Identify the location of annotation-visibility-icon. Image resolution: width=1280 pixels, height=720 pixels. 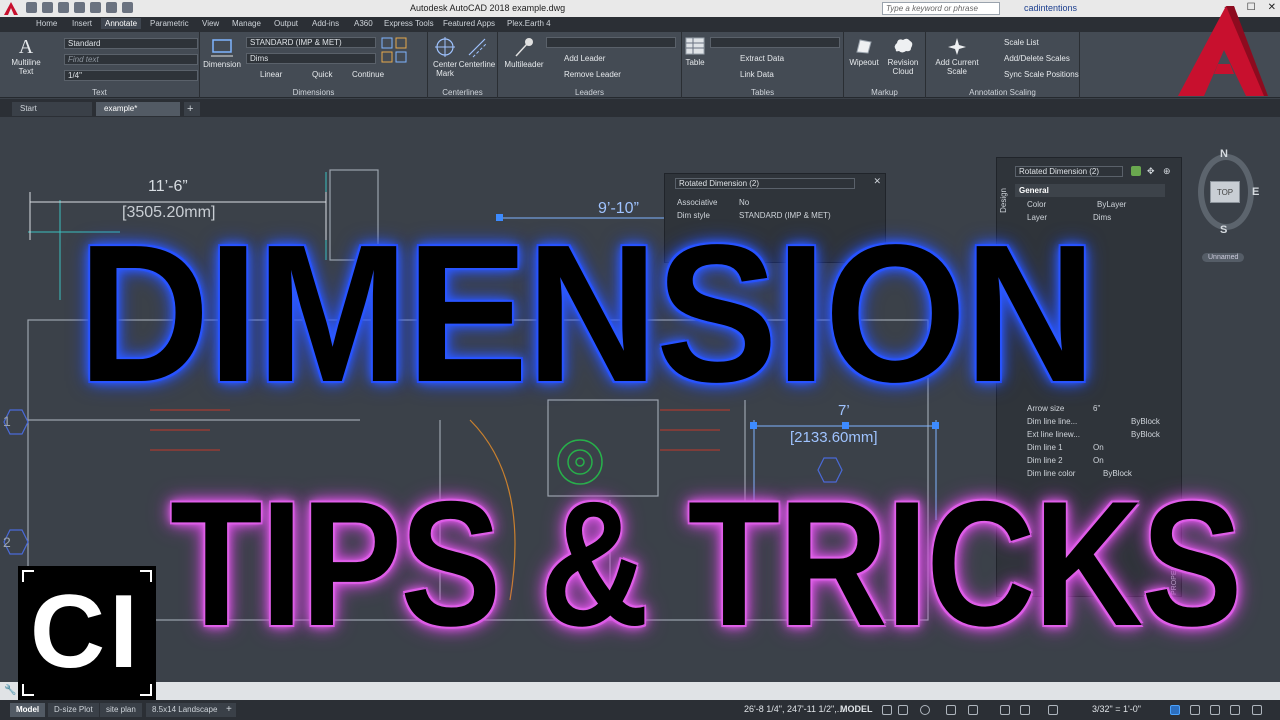
(1053, 710).